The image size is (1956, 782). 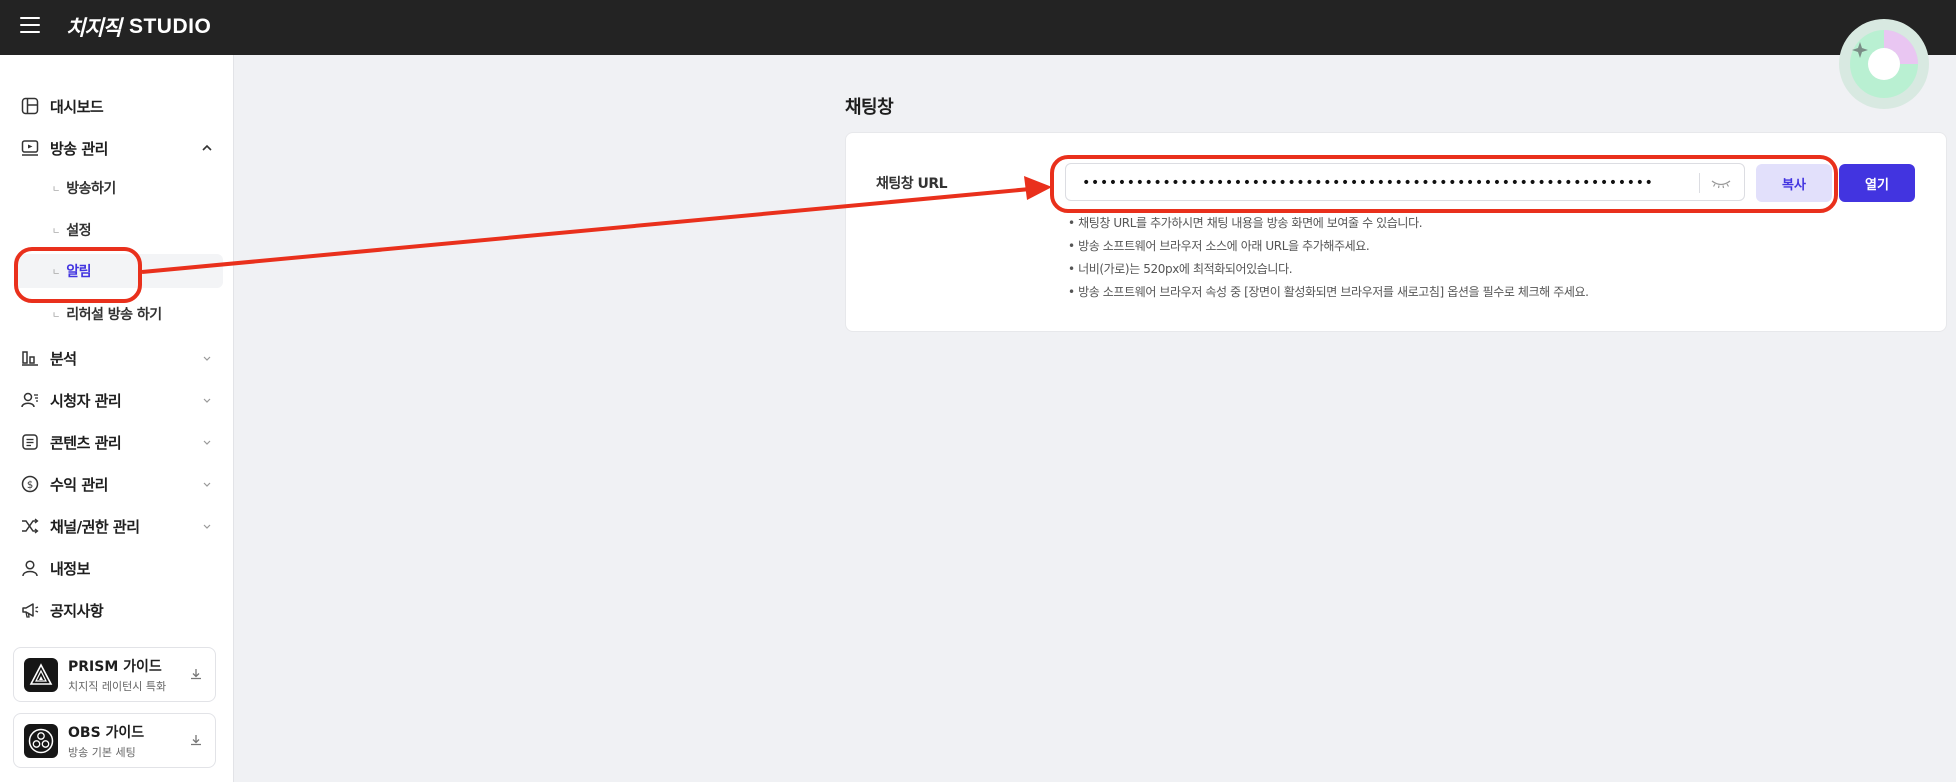 What do you see at coordinates (119, 230) in the screenshot?
I see `sidebar-subitem-settings: ㄴ 설정` at bounding box center [119, 230].